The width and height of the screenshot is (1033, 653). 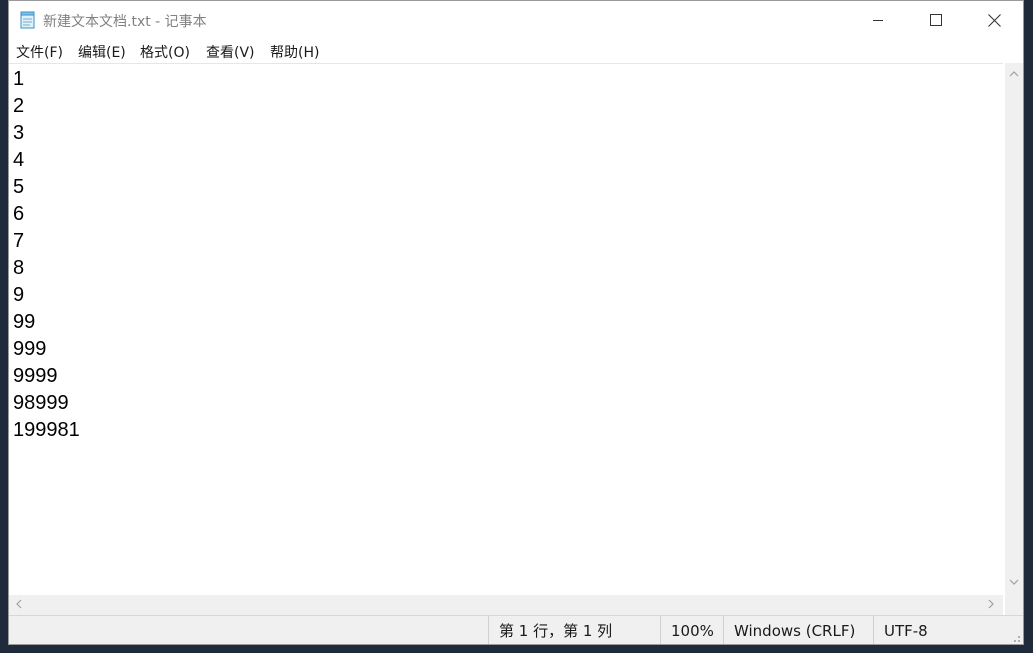 I want to click on text-line: 1, so click(x=19, y=79).